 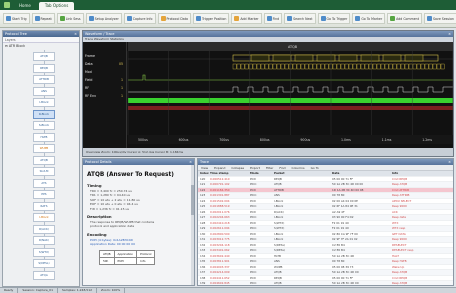 What do you see at coordinates (404, 18) in the screenshot?
I see `toolbar-button: Add Comment` at bounding box center [404, 18].